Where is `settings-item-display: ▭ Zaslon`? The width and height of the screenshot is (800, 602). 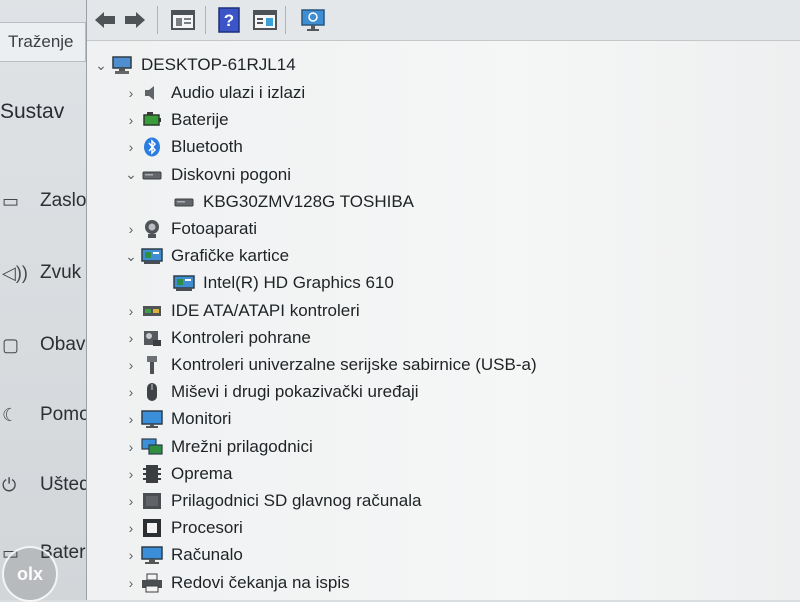 settings-item-display: ▭ Zaslon is located at coordinates (46, 201).